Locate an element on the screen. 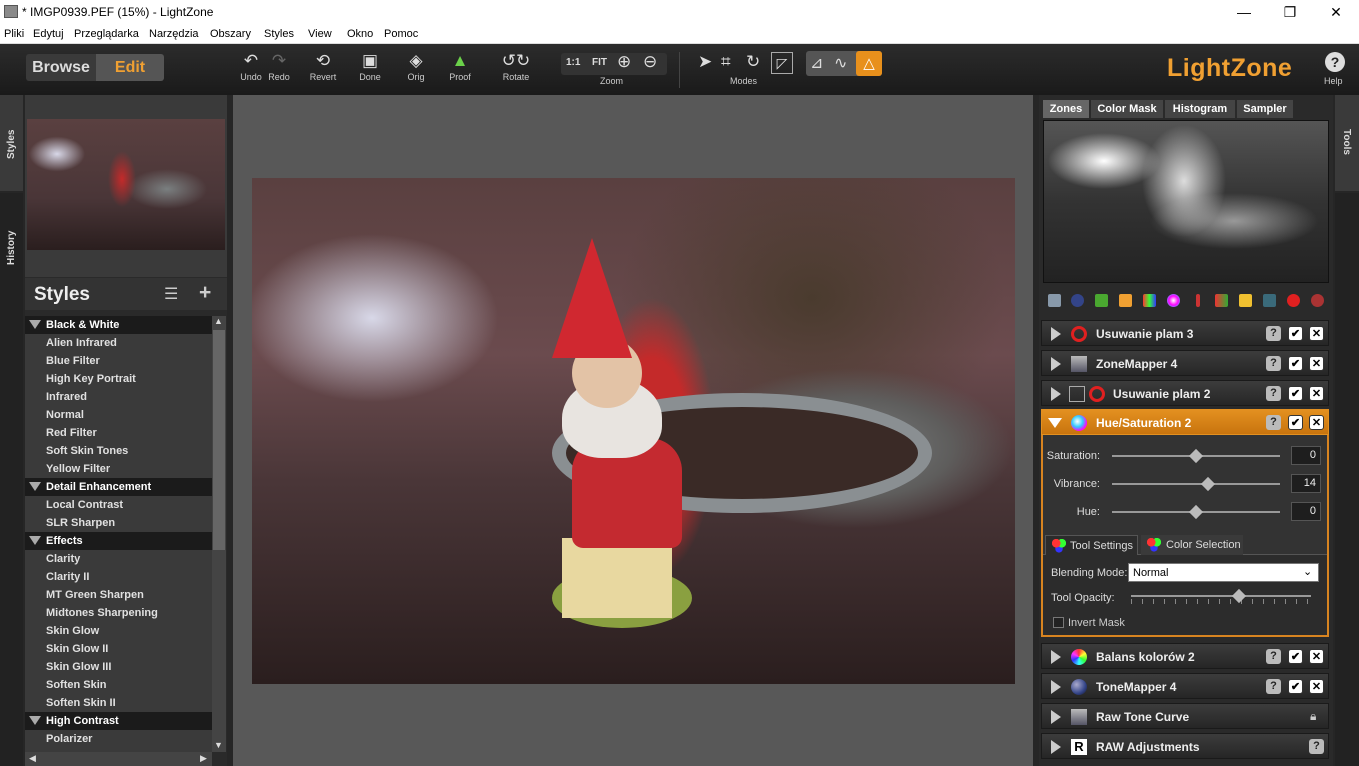 This screenshot has width=1359, height=766. polygon-icon: ⊿ is located at coordinates (816, 63).